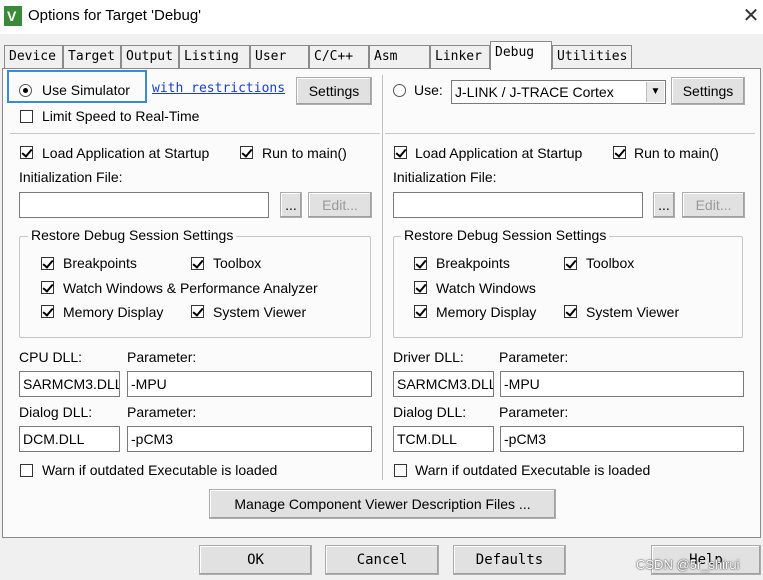 The image size is (763, 580). Describe the element at coordinates (534, 412) in the screenshot. I see `right-dialog-param-label: Parameter:` at that location.